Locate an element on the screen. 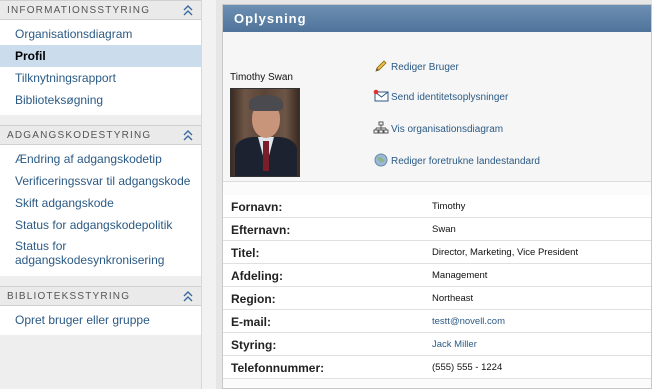  section-title: ADGANGSKODESTYRING is located at coordinates (79, 135).